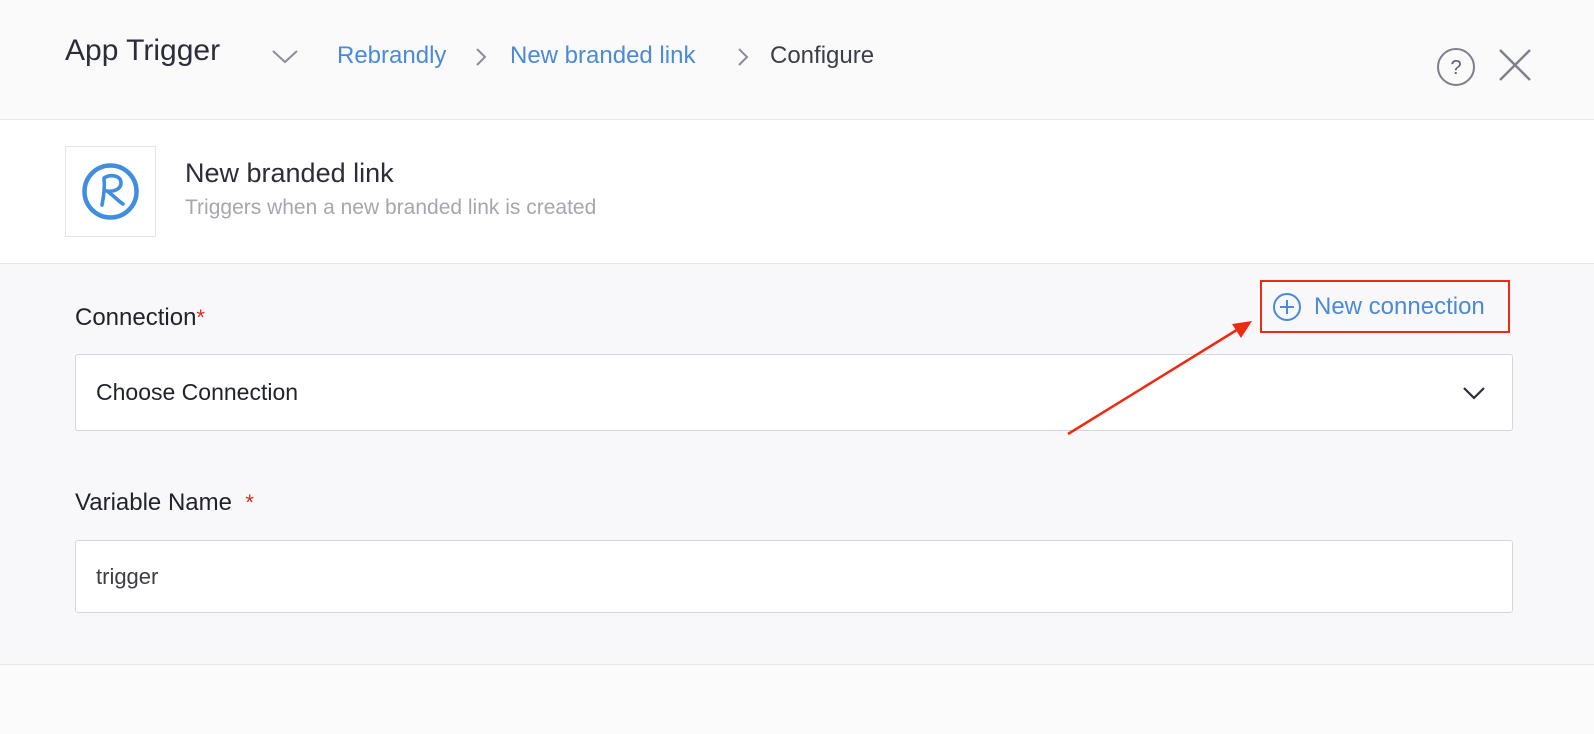  I want to click on breadcrumb-new-branded-link: New branded link, so click(602, 56).